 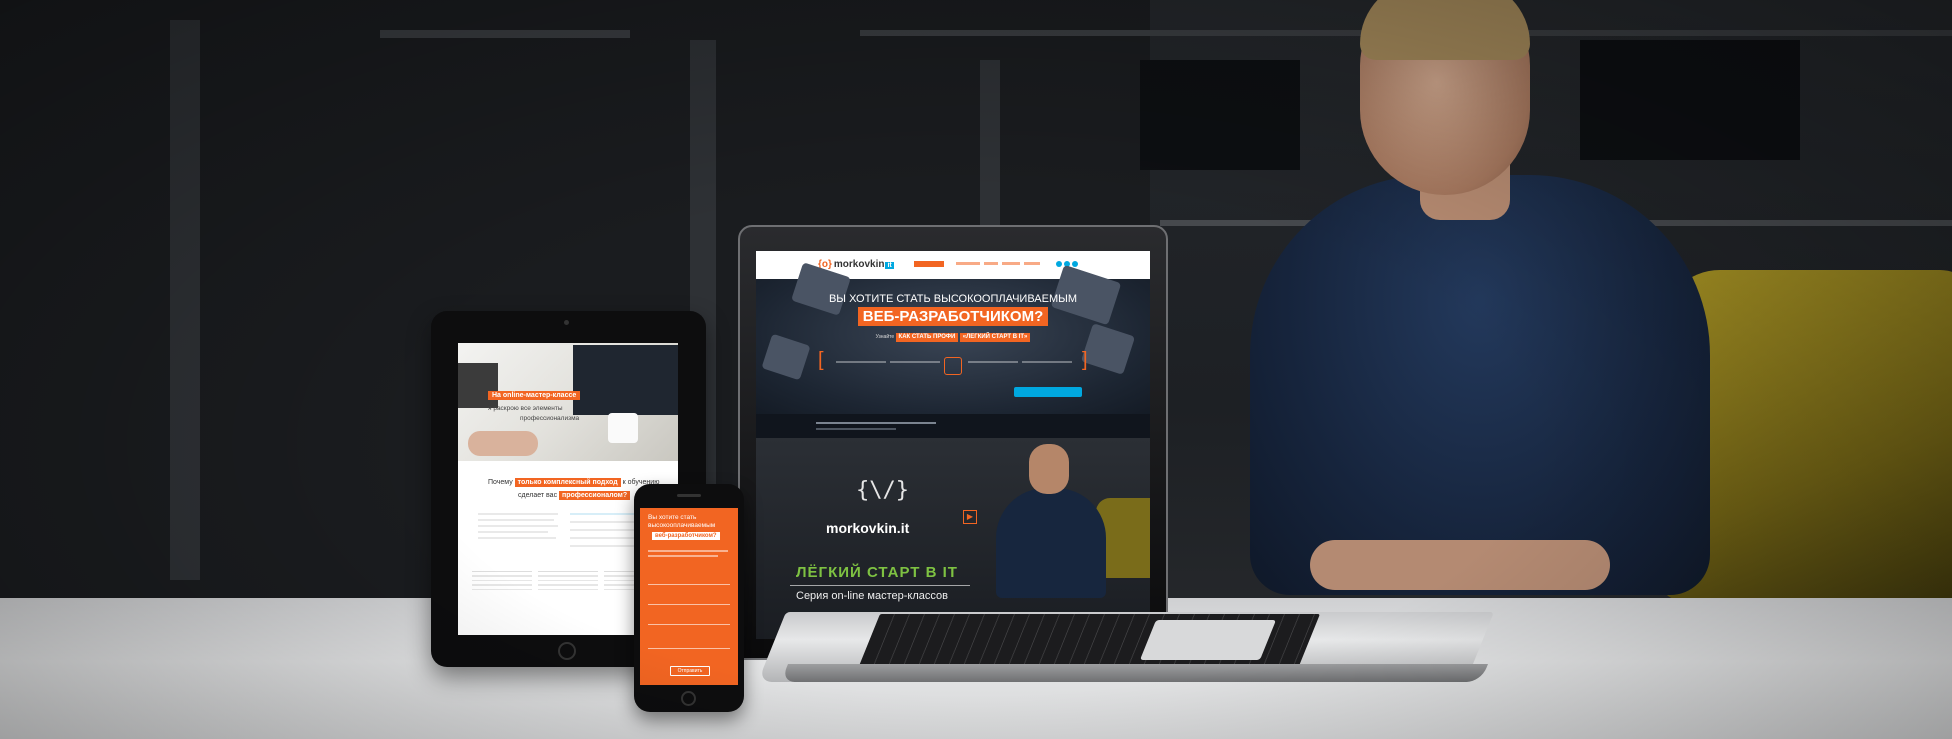 What do you see at coordinates (1051, 543) in the screenshot?
I see `video-presenter-body` at bounding box center [1051, 543].